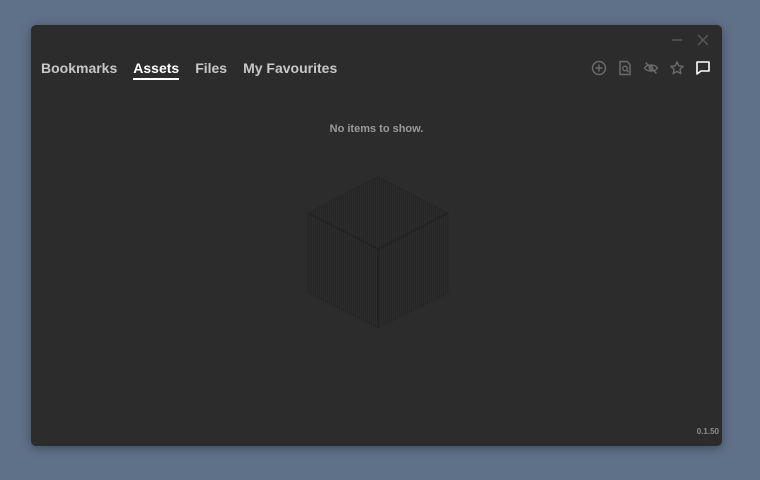 The height and width of the screenshot is (480, 760). I want to click on minimize-button, so click(677, 40).